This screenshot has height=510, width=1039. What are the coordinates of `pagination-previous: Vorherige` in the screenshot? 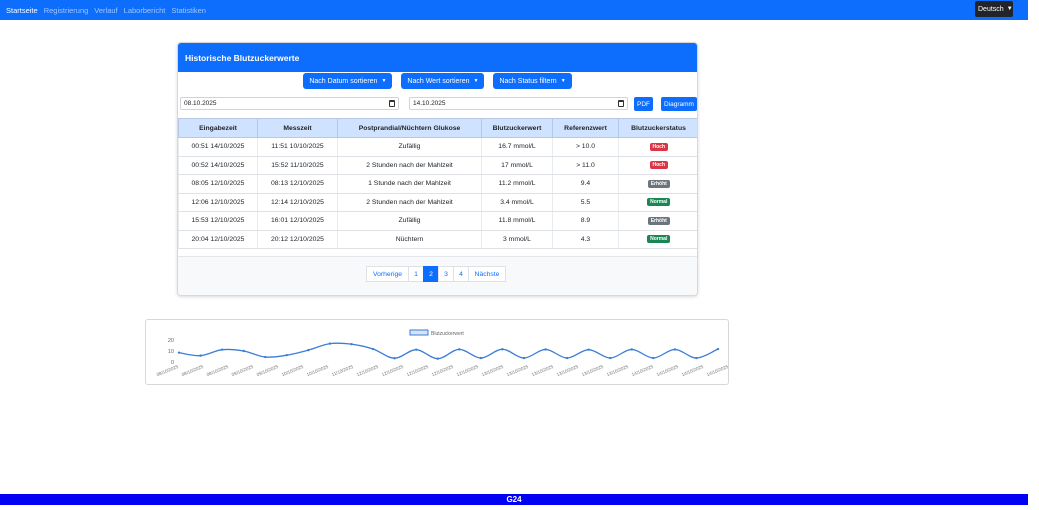 It's located at (387, 274).